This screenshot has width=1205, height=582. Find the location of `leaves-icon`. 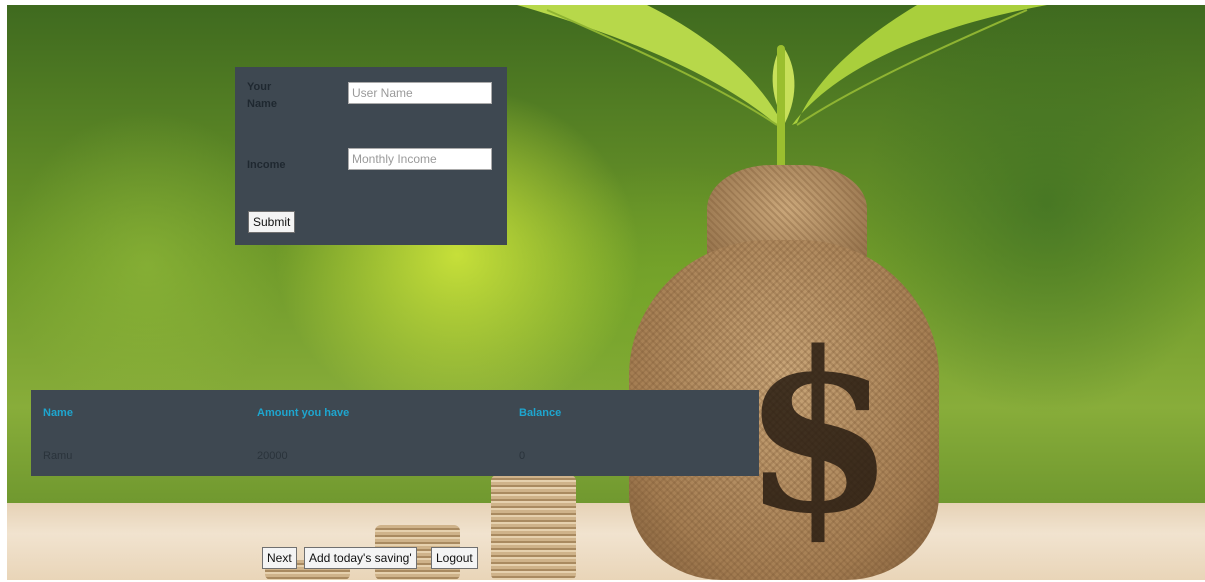

leaves-icon is located at coordinates (782, 65).